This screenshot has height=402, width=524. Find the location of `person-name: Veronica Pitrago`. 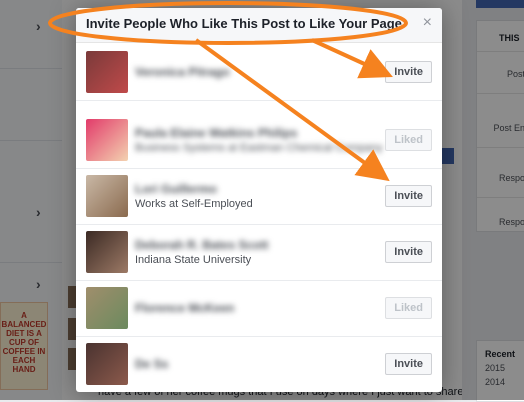

person-name: Veronica Pitrago is located at coordinates (182, 72).